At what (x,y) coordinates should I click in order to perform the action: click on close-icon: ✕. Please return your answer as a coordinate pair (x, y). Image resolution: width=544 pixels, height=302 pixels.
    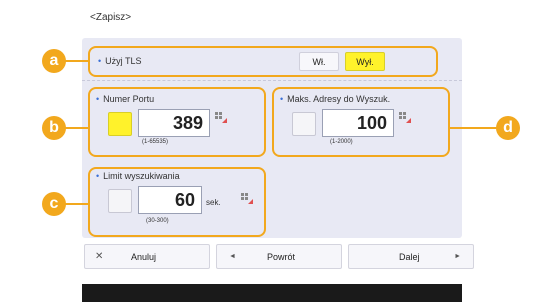
    Looking at the image, I should click on (99, 256).